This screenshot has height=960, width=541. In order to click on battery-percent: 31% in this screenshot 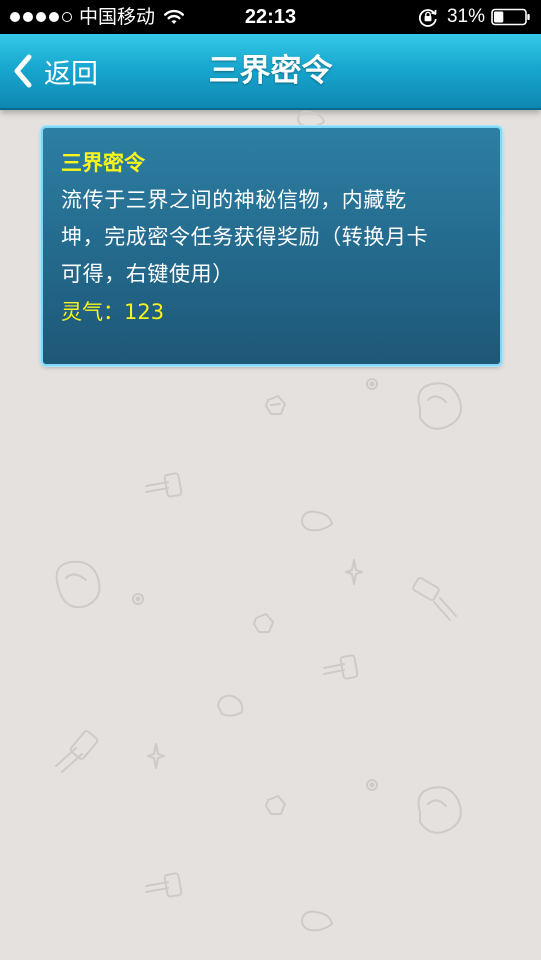, I will do `click(465, 16)`.